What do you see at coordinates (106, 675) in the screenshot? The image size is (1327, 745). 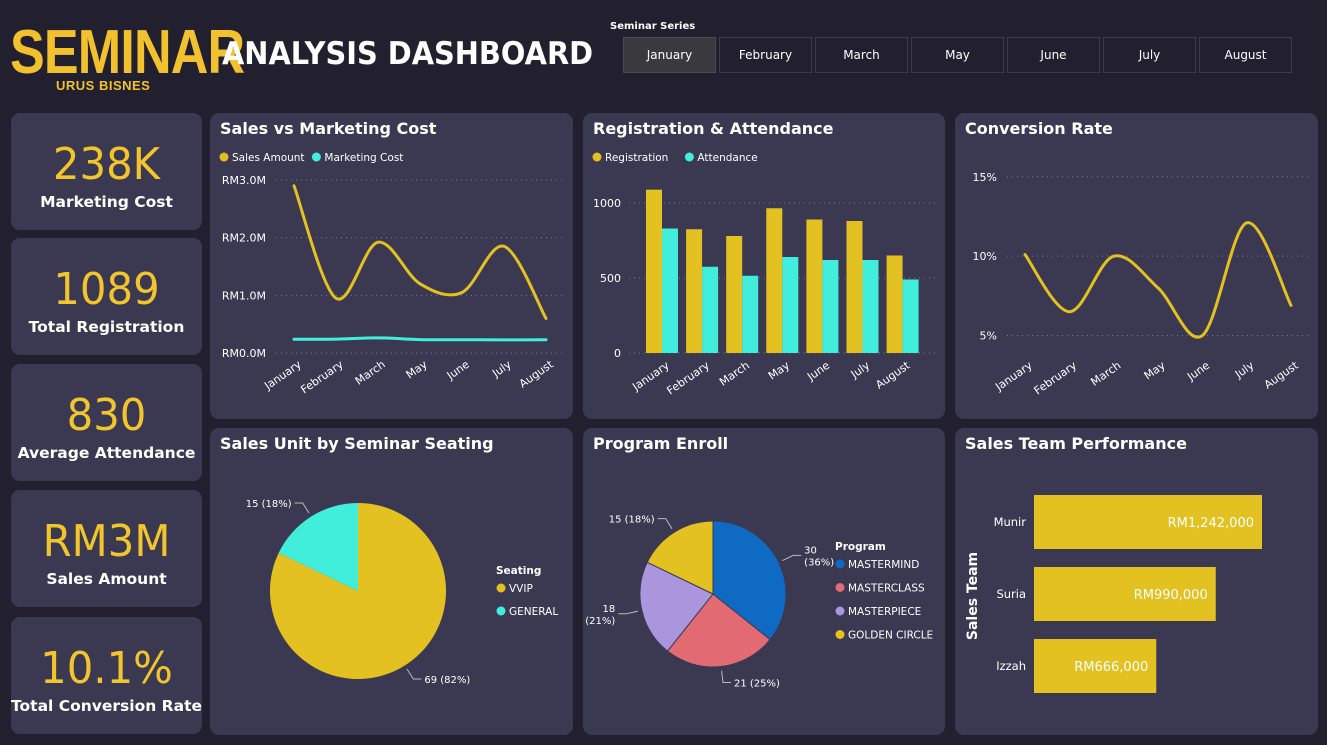 I see `kpi-card-conversion-rate: 10.1% Total Conversion Rate` at bounding box center [106, 675].